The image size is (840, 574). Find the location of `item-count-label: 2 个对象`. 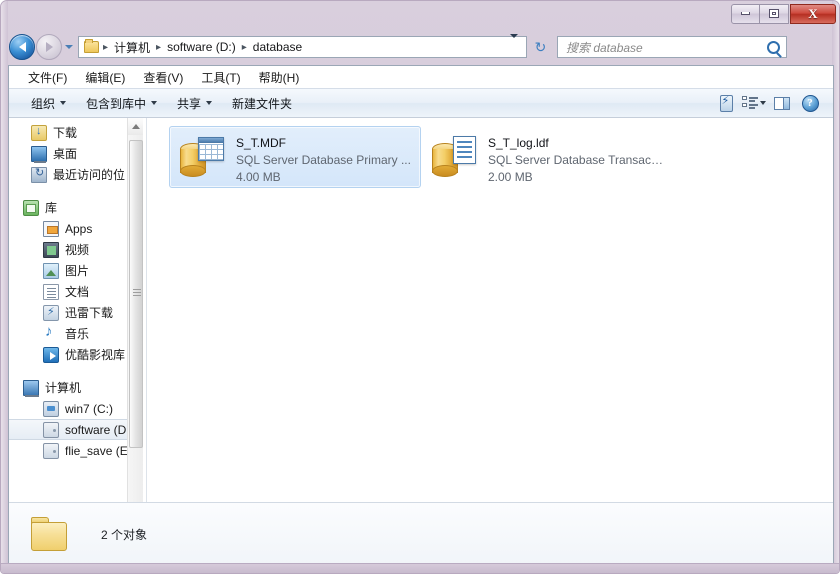

item-count-label: 2 个对象 is located at coordinates (124, 534).